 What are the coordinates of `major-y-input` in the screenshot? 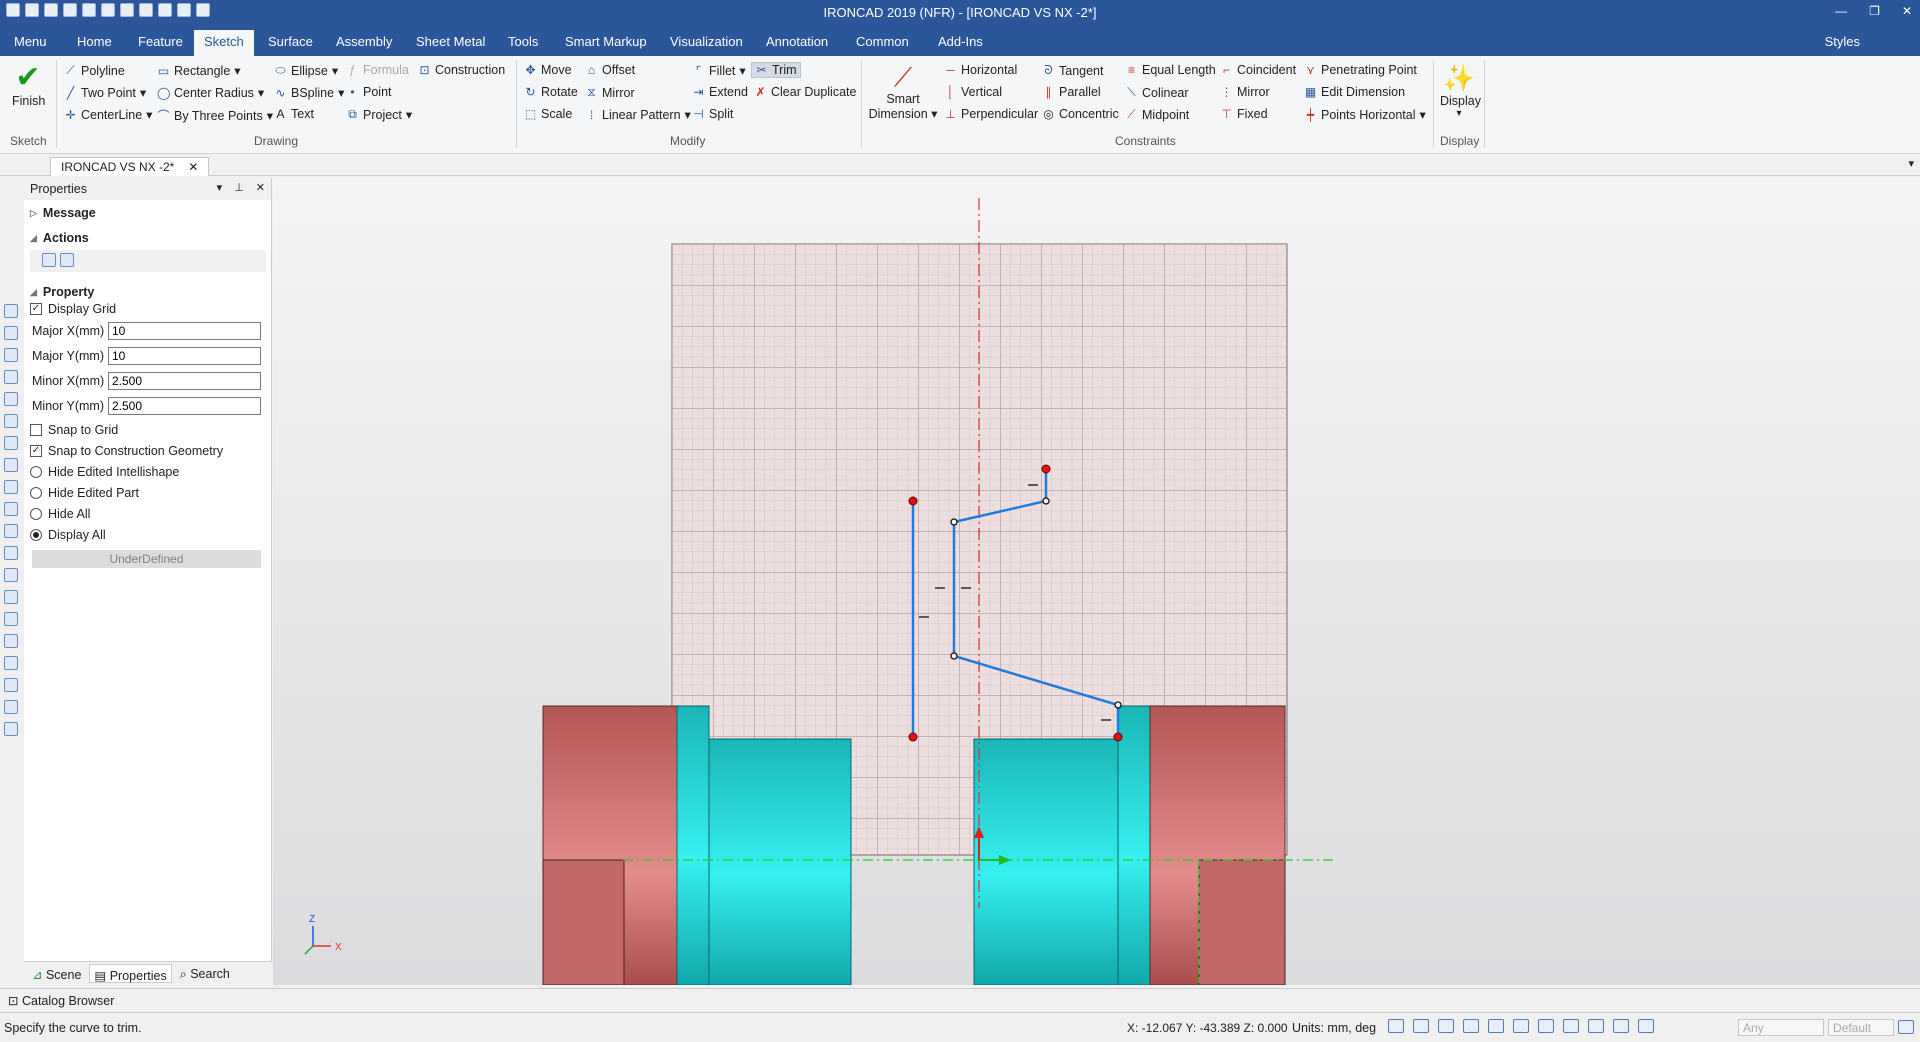 It's located at (184, 356).